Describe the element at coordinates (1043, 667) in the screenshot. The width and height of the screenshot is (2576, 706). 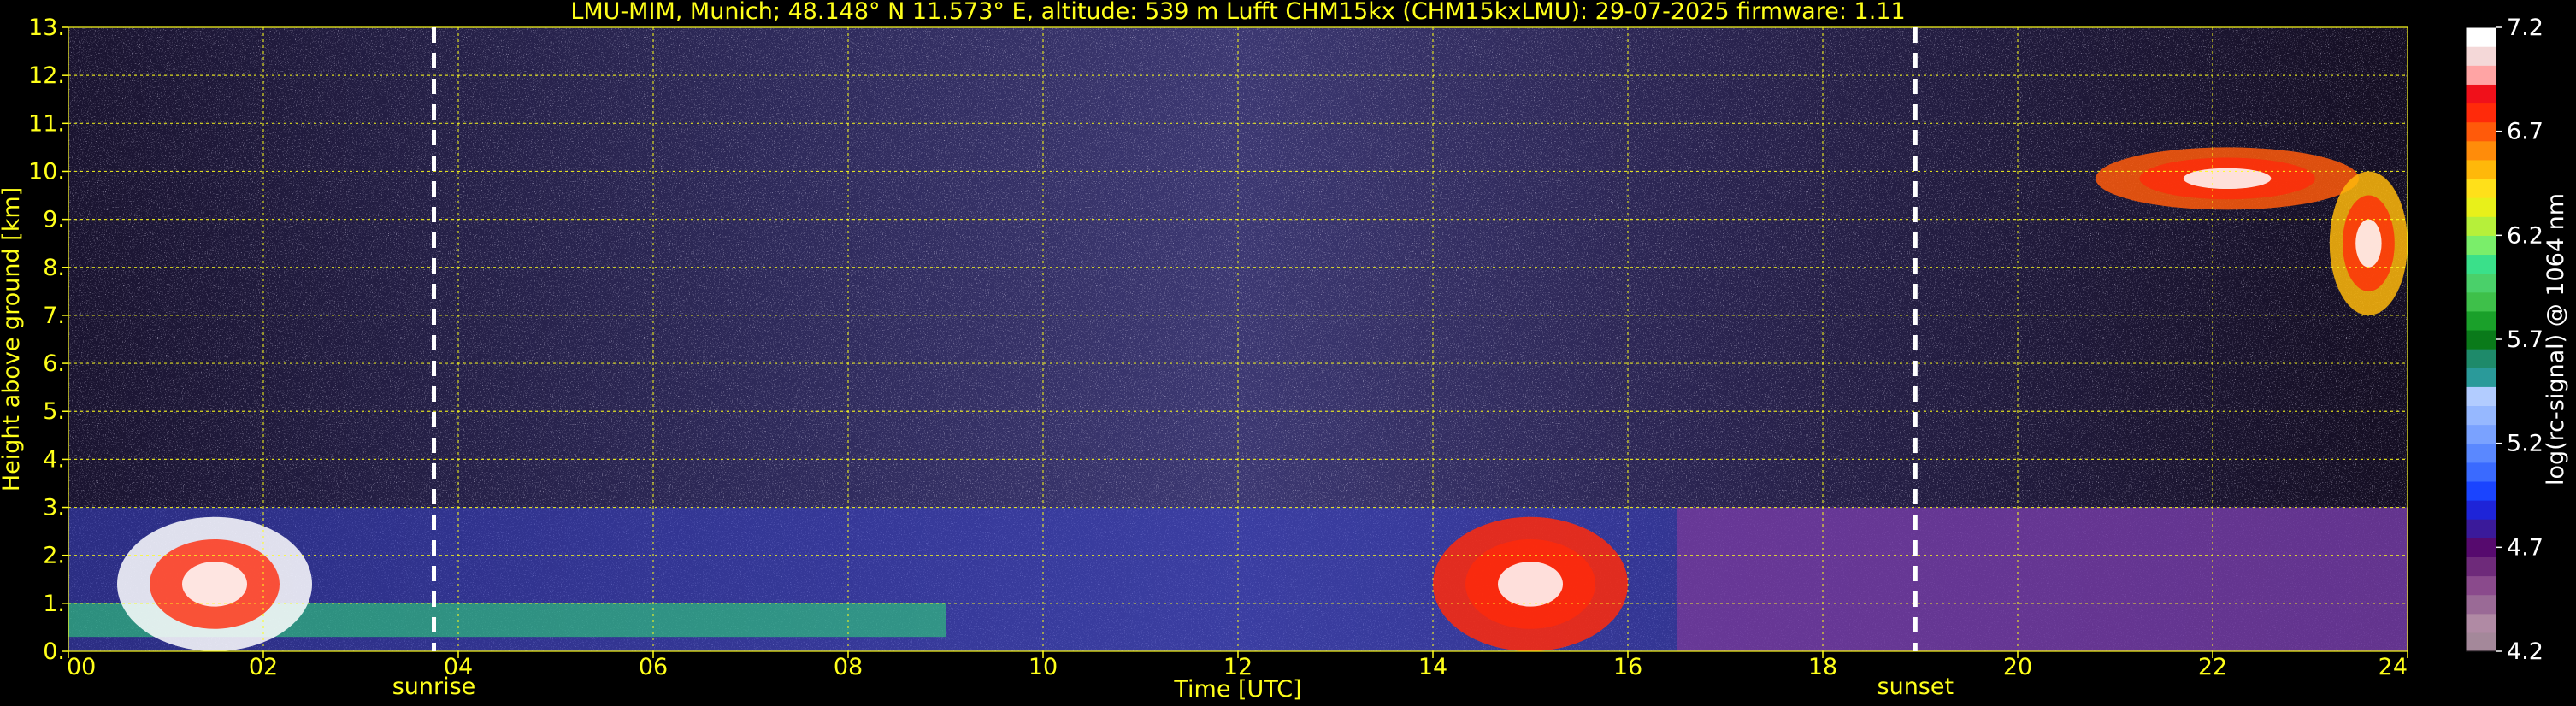
I see `x-tick-label: 10` at that location.